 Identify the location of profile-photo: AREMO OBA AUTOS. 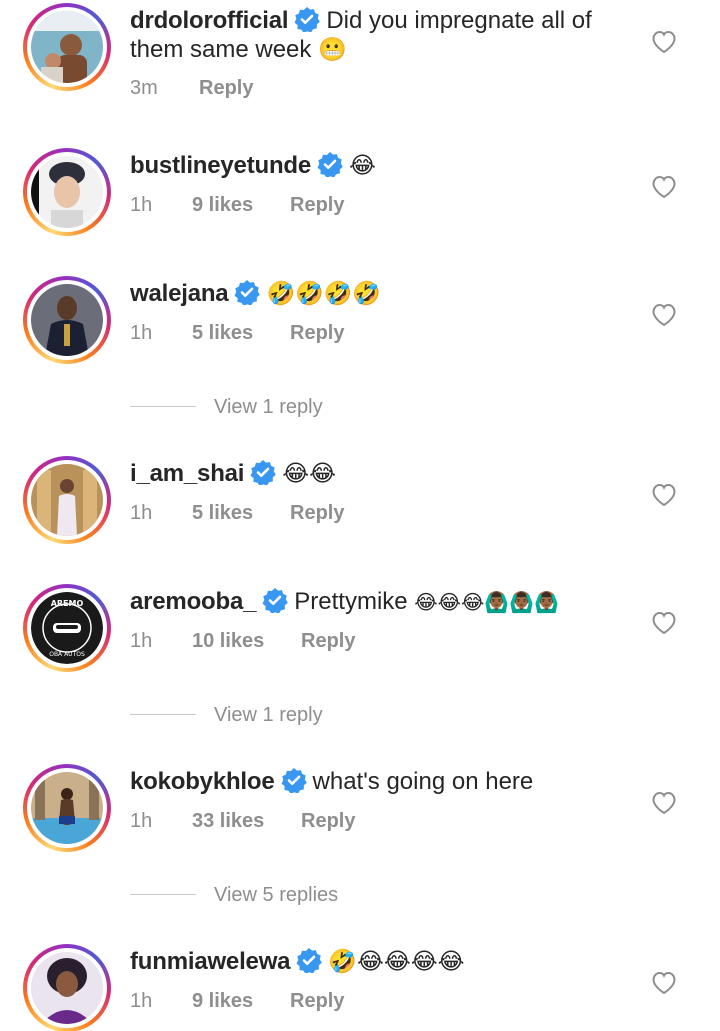
(67, 628).